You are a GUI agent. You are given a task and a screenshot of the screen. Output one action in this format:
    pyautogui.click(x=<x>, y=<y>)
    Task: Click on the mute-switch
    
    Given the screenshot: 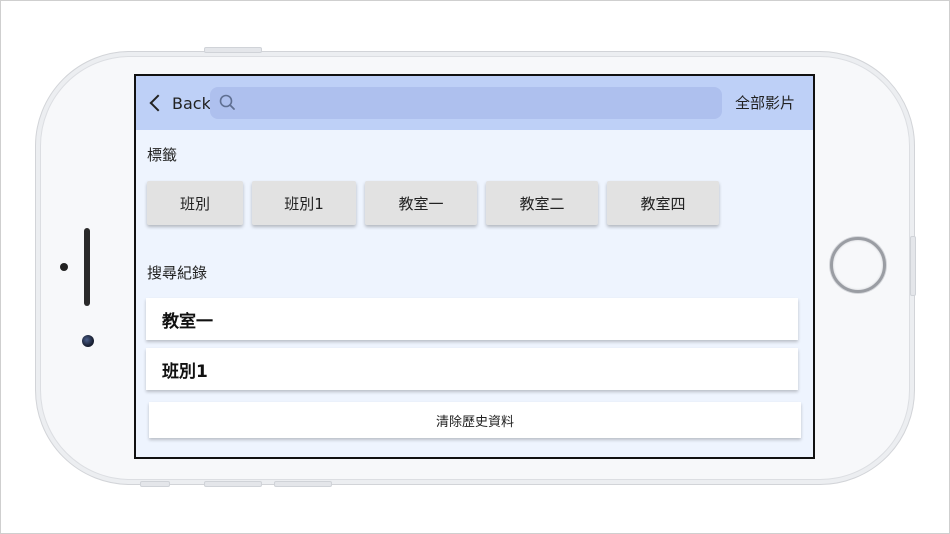 What is the action you would take?
    pyautogui.click(x=155, y=484)
    